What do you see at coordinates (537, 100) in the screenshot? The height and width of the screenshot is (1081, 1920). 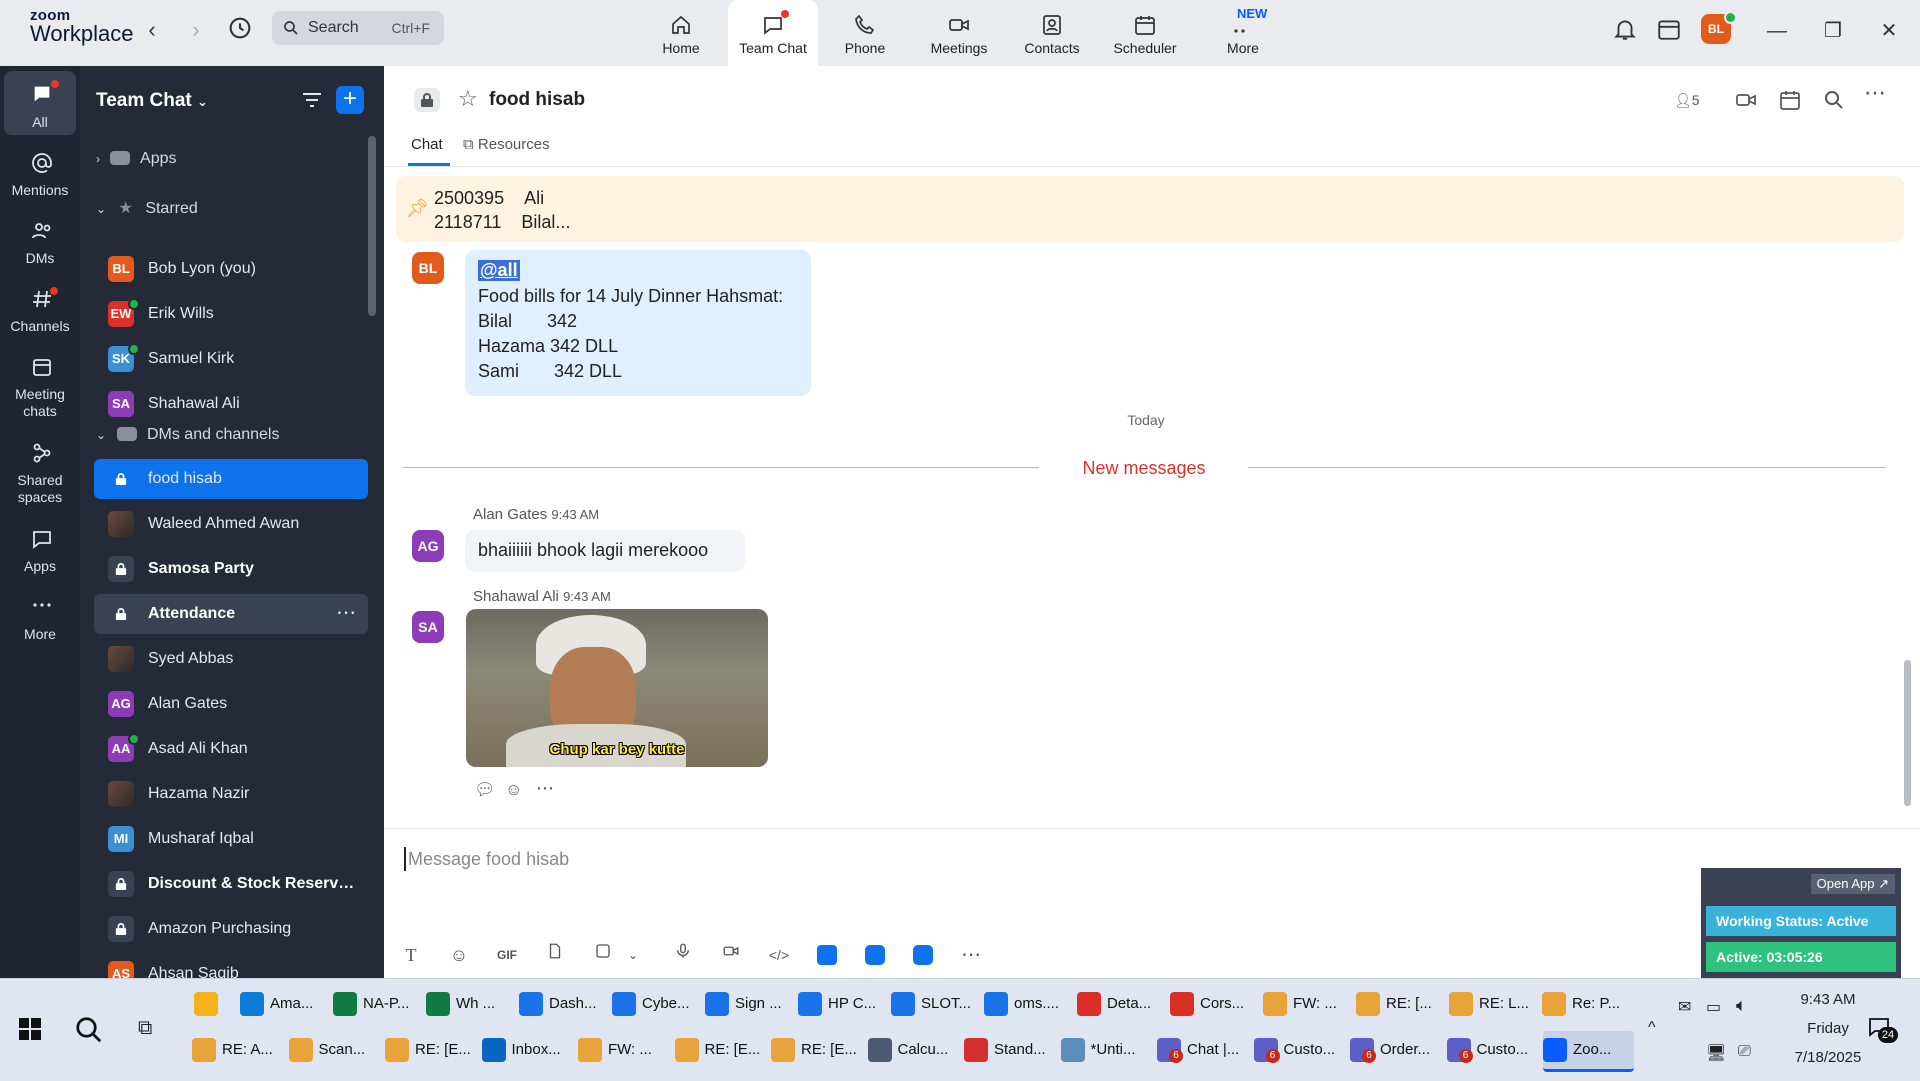 I see `chat-title: food hisab` at bounding box center [537, 100].